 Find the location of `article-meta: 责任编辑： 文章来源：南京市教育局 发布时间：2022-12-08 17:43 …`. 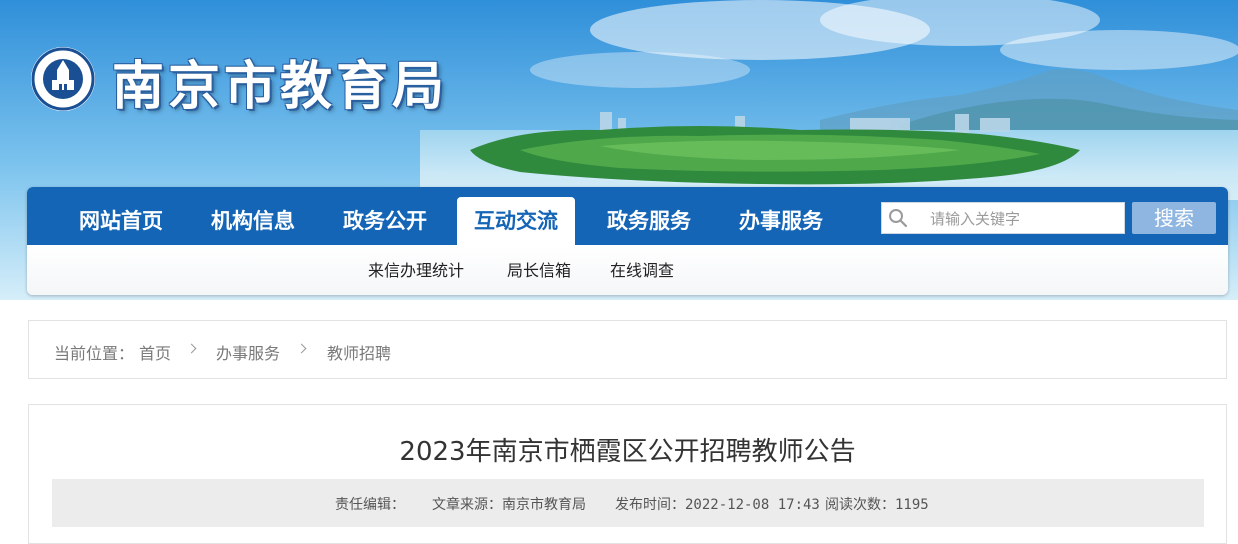

article-meta: 责任编辑： 文章来源：南京市教育局 发布时间：2022-12-08 17:43 … is located at coordinates (628, 503).